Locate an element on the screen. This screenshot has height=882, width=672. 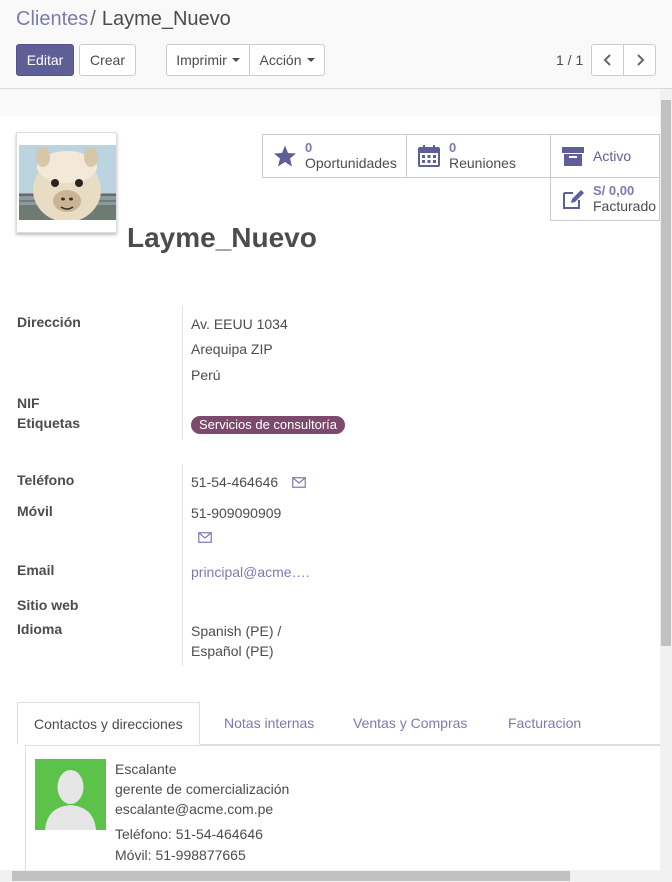
star-icon is located at coordinates (285, 156).